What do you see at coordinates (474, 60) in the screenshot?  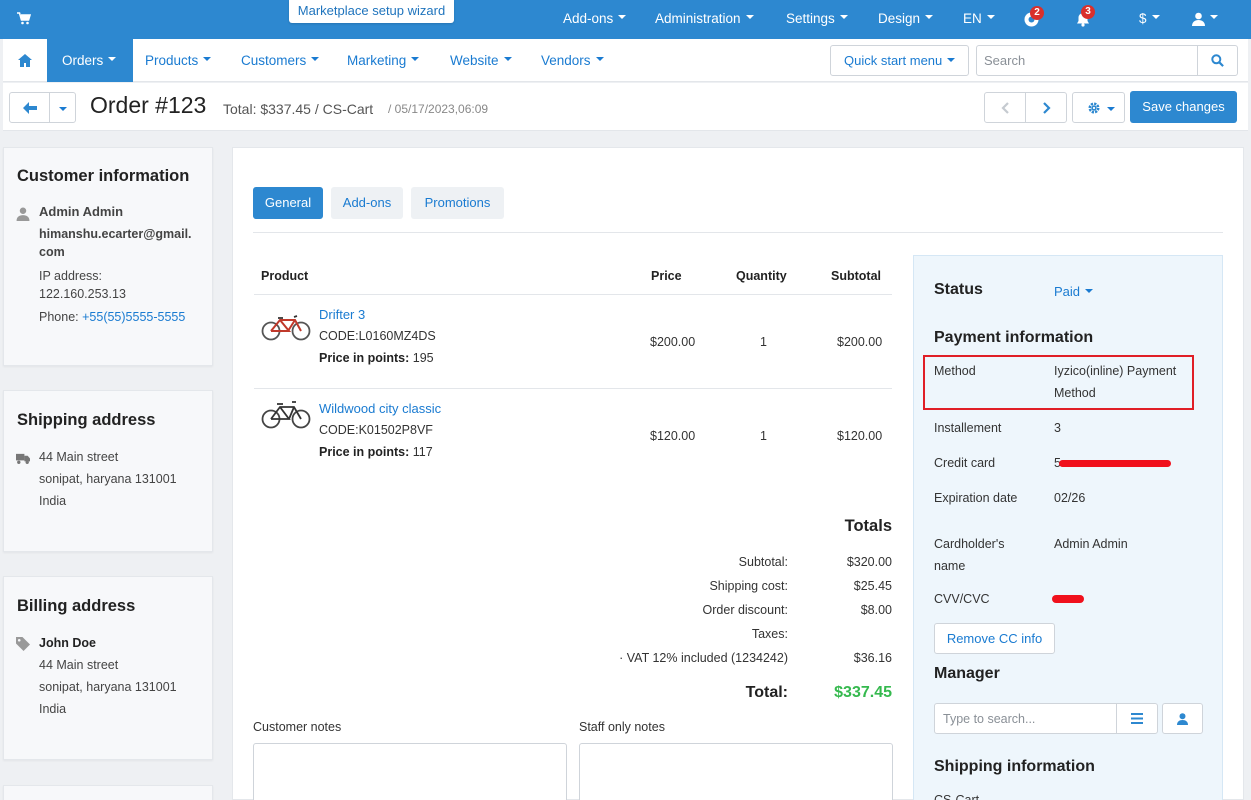 I see `nav-website-label: Website` at bounding box center [474, 60].